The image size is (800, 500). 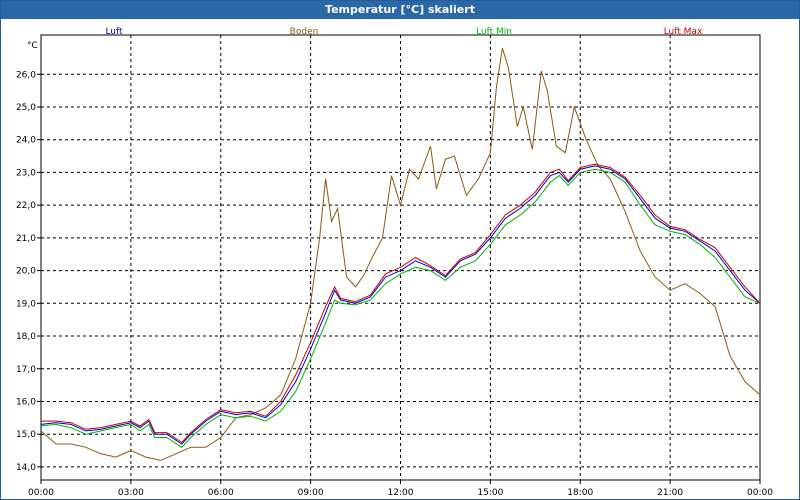 What do you see at coordinates (670, 493) in the screenshot?
I see `x-tick-time: 21:00` at bounding box center [670, 493].